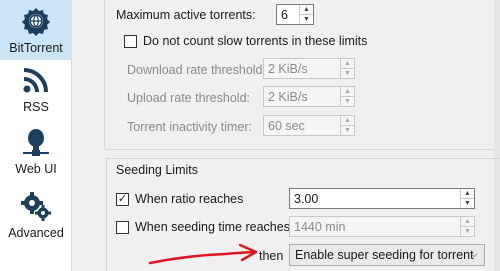 This screenshot has width=500, height=271. I want to click on sidebar-item-label: Advanced, so click(36, 233).